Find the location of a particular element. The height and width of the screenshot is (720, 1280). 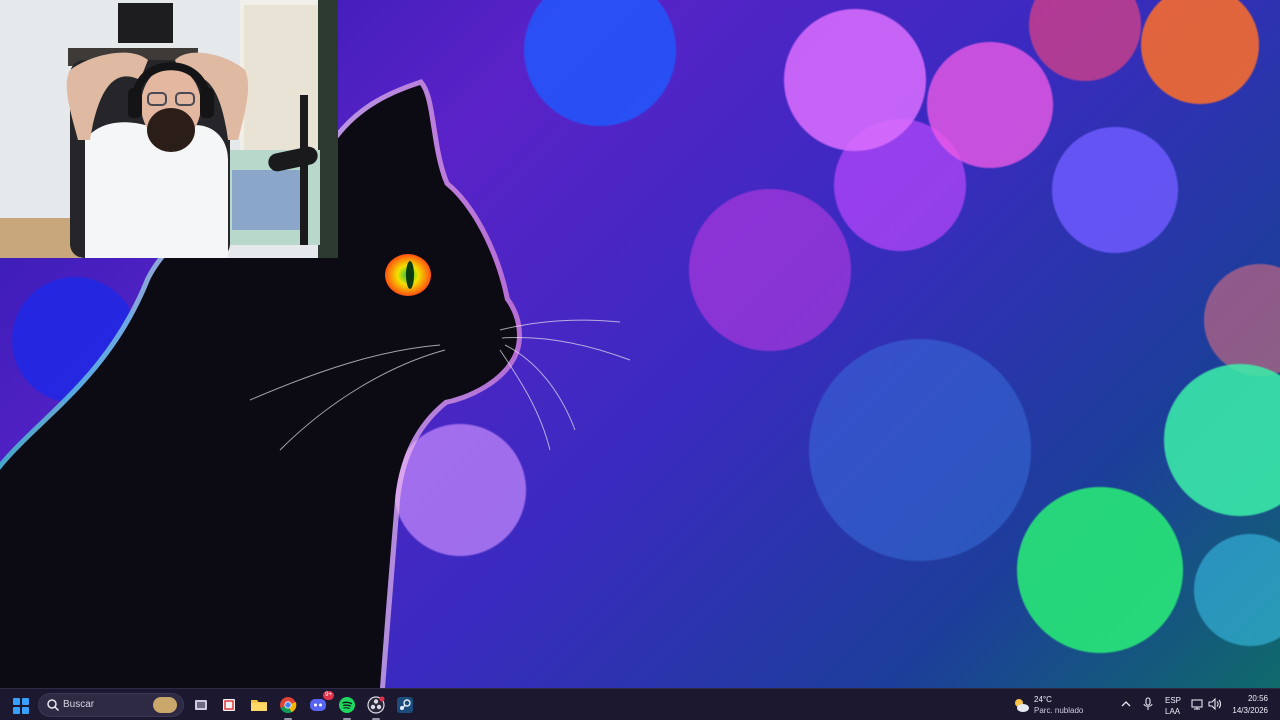

spotify-icon is located at coordinates (347, 705).